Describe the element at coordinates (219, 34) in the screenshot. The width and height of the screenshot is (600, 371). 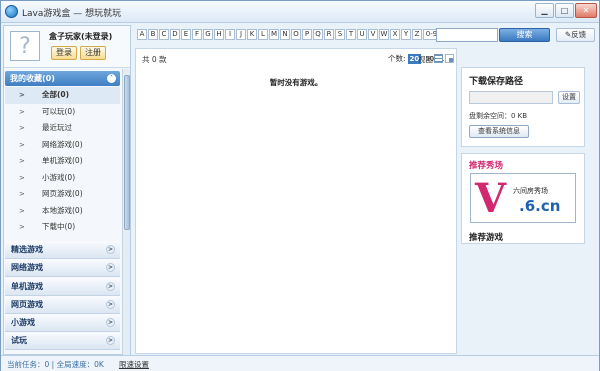
I see `letter-filter-h: H` at that location.